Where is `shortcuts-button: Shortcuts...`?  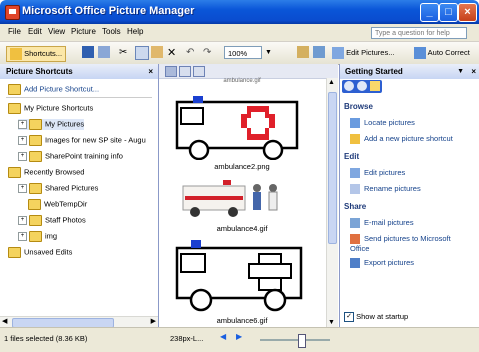 shortcuts-button: Shortcuts... is located at coordinates (36, 54).